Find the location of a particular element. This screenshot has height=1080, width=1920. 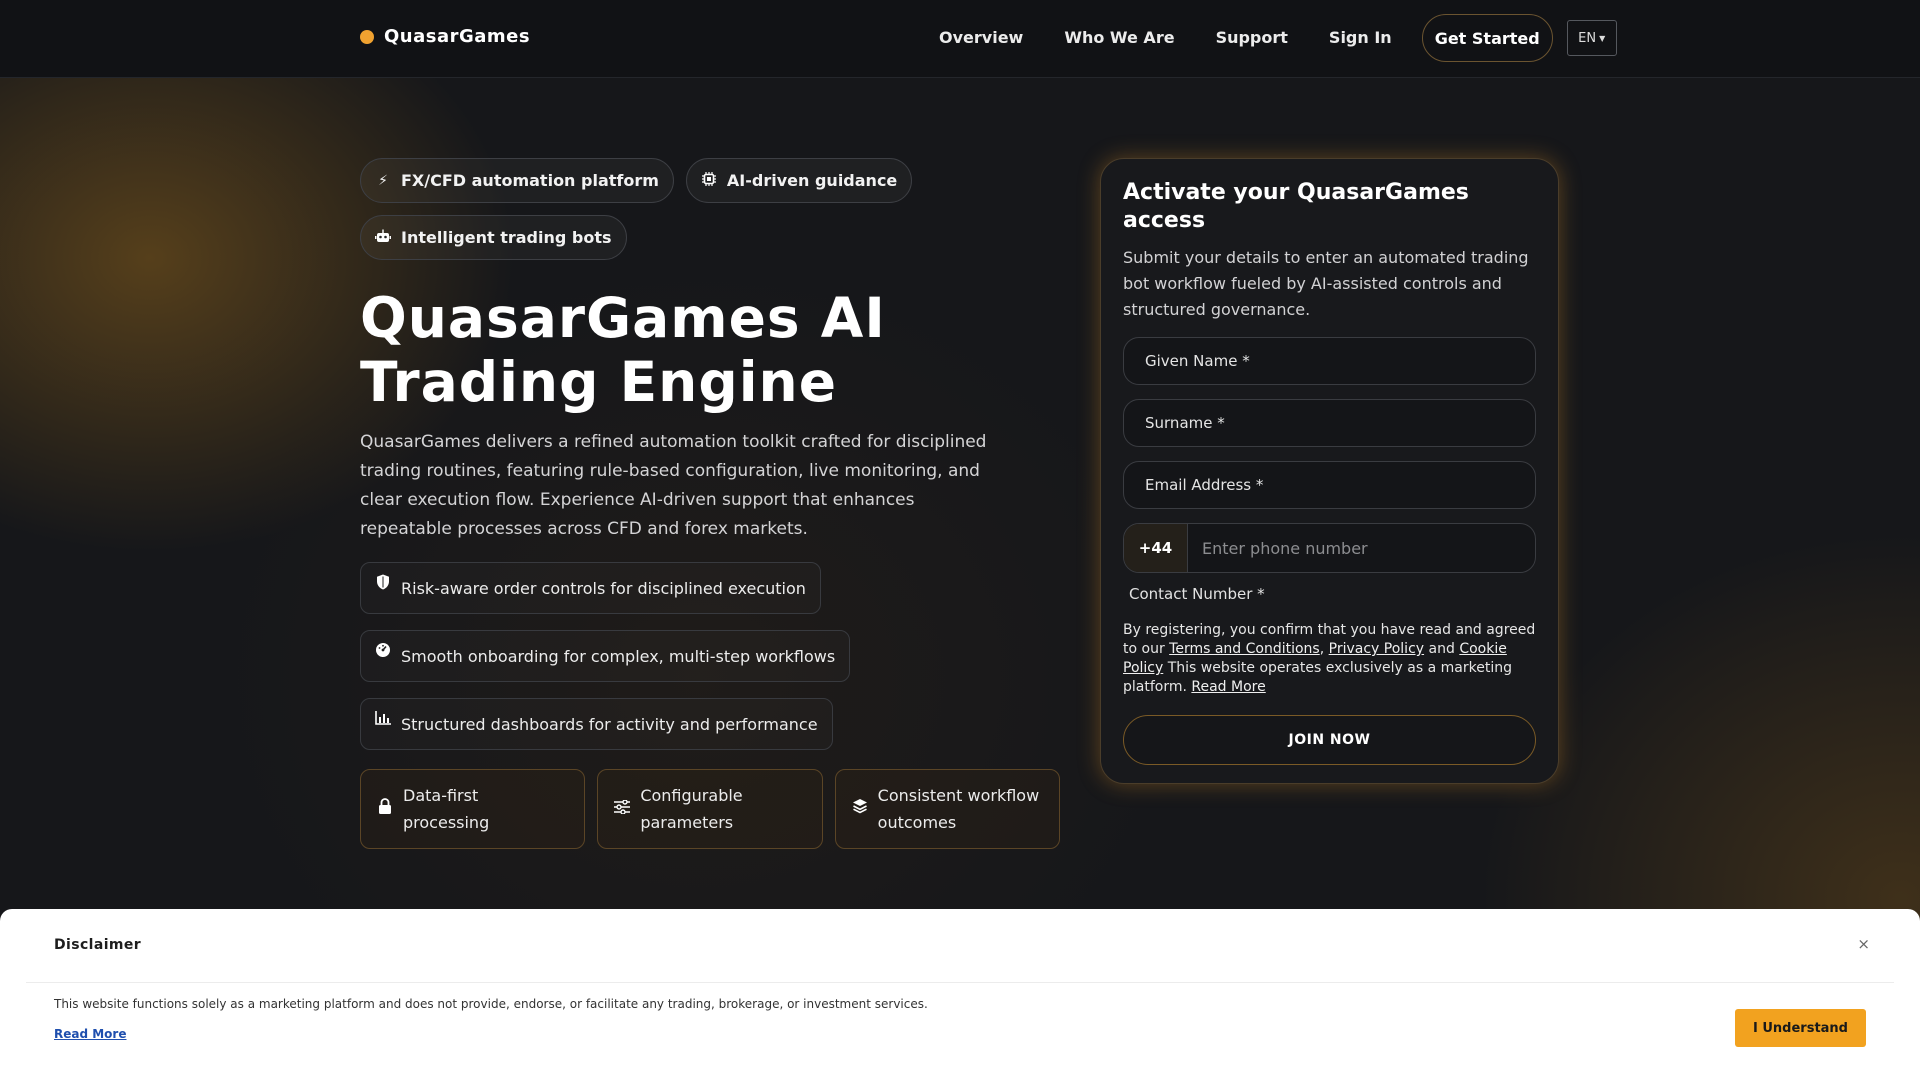

tile-configurable: Configurable parameters is located at coordinates (710, 809).